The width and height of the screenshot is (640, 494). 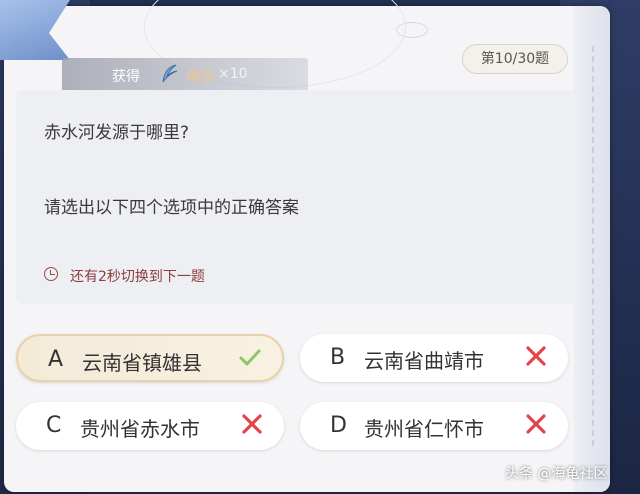 What do you see at coordinates (515, 59) in the screenshot?
I see `question-counter: 第10/30题` at bounding box center [515, 59].